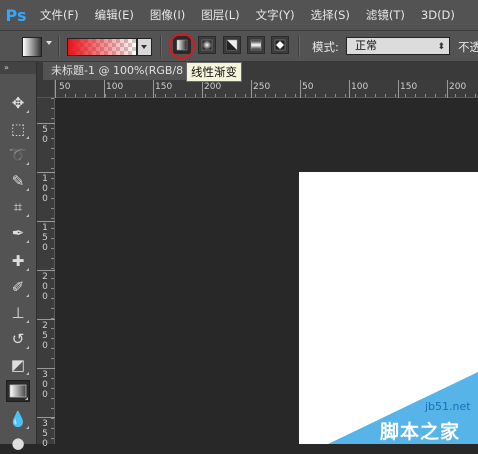 Image resolution: width=478 pixels, height=454 pixels. I want to click on healing-brush-tool-icon: ✚, so click(18, 261).